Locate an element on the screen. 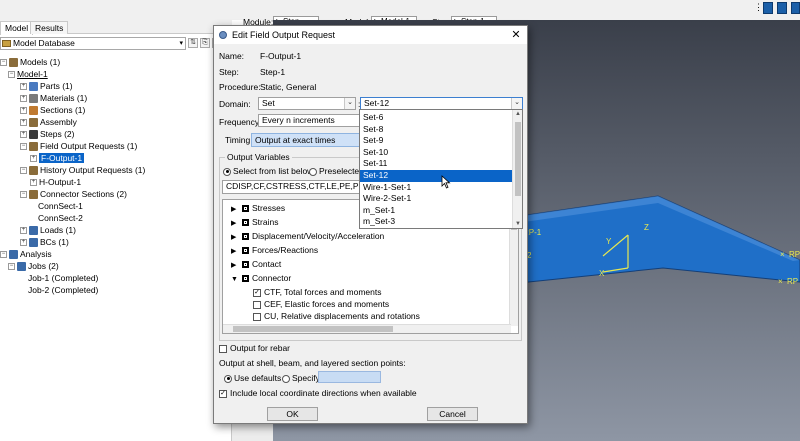  collapse-icon: ▼ is located at coordinates (235, 280).